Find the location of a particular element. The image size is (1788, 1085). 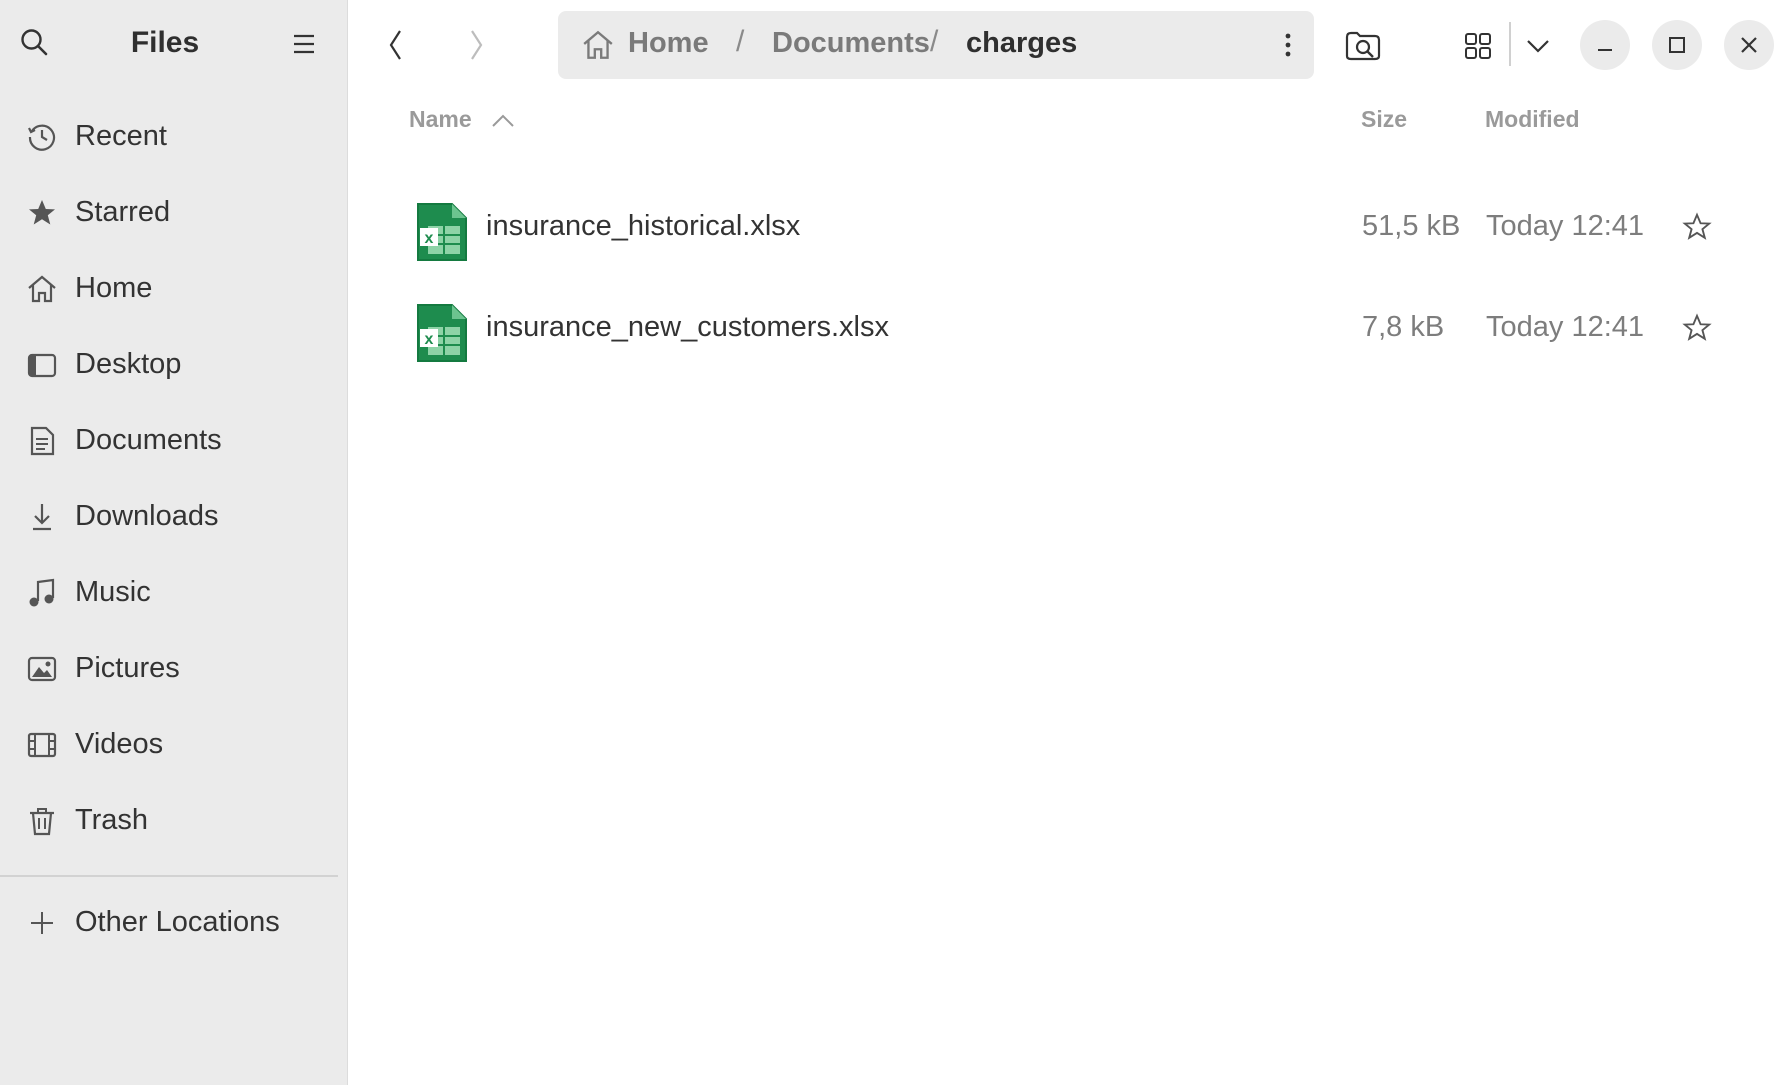

back-button is located at coordinates (396, 45).